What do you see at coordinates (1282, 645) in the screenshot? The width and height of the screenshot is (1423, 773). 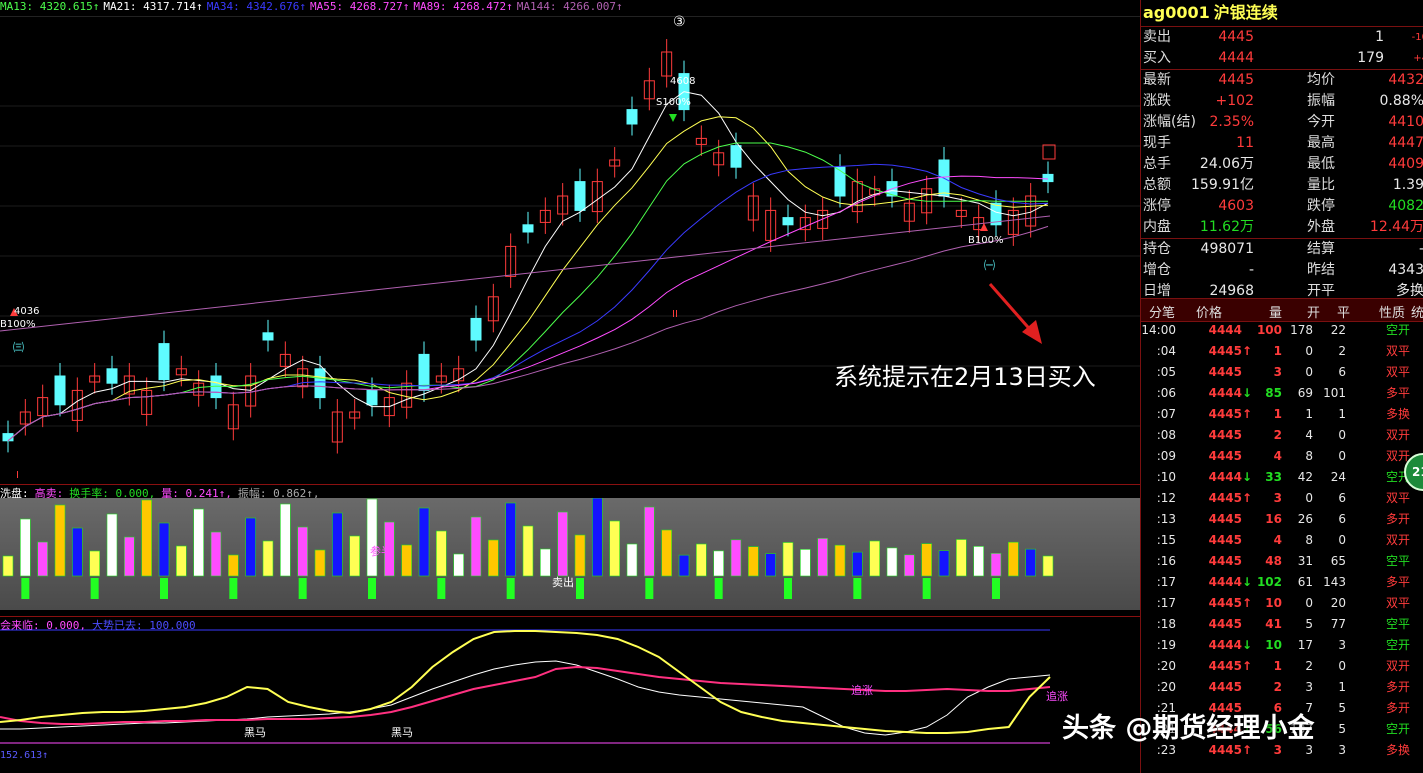 I see `tick-row: :19 4444 ↓ 10 17 3 空开` at bounding box center [1282, 645].